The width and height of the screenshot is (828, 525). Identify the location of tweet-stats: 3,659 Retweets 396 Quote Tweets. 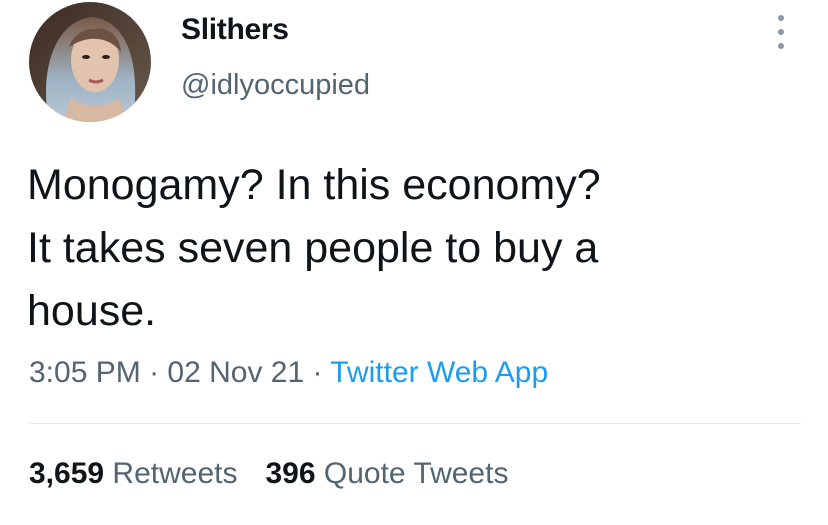
(268, 474).